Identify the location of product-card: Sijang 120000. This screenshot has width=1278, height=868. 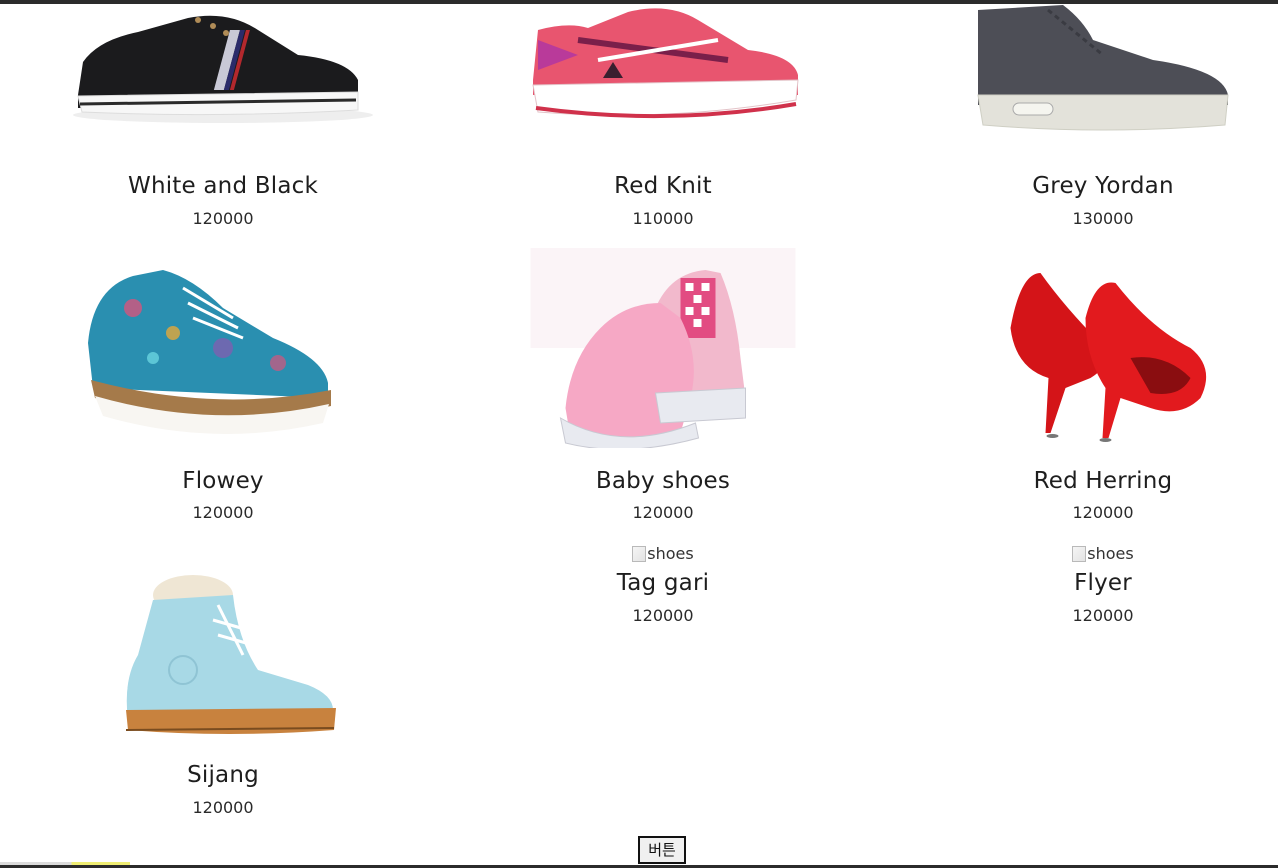
(223, 688).